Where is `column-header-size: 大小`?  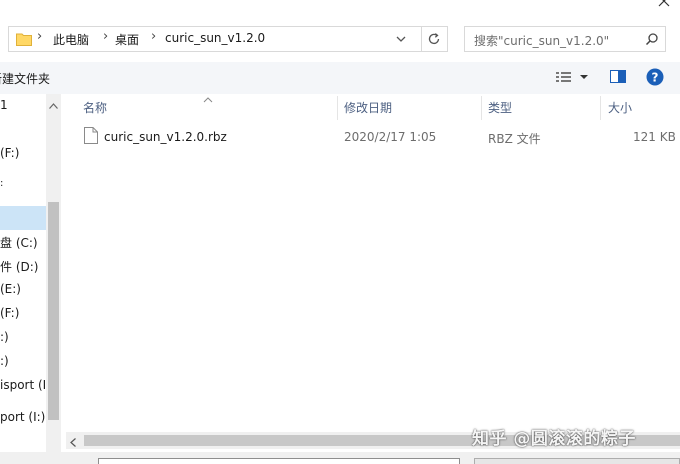 column-header-size: 大小 is located at coordinates (620, 107).